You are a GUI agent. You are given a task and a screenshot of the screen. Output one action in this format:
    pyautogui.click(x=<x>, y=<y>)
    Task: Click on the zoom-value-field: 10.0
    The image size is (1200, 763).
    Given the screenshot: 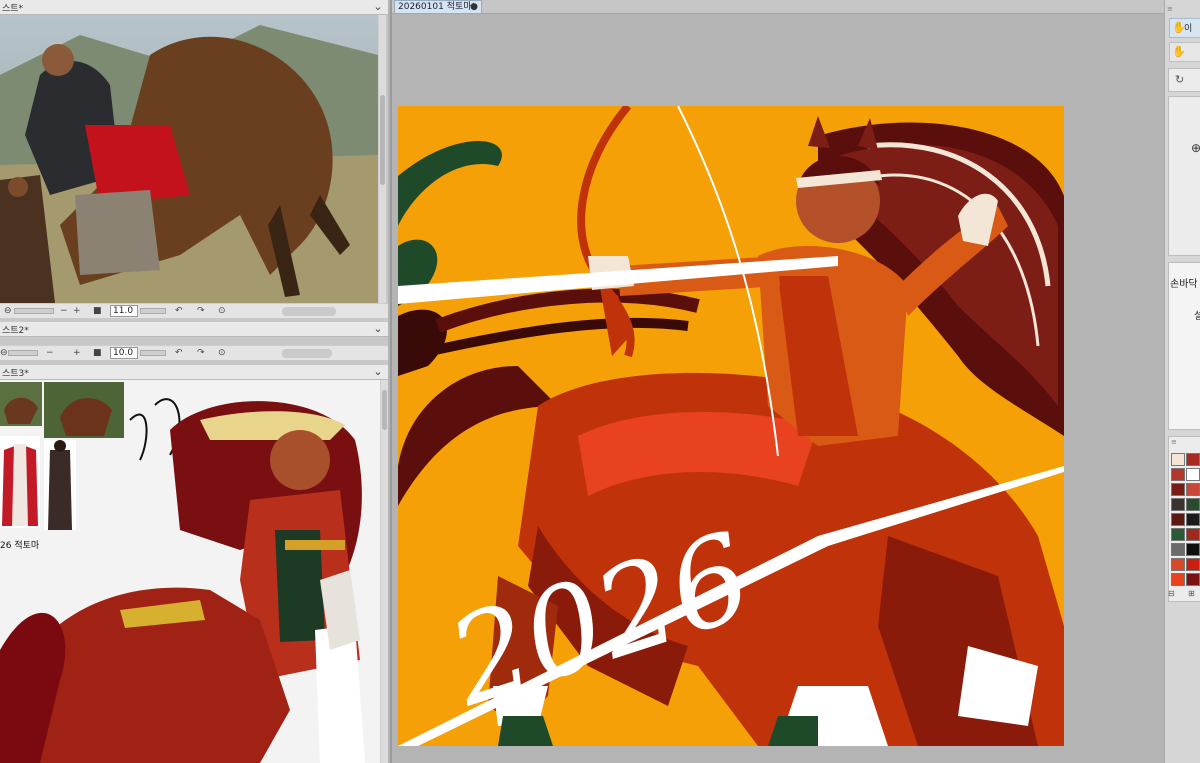 What is the action you would take?
    pyautogui.click(x=124, y=353)
    